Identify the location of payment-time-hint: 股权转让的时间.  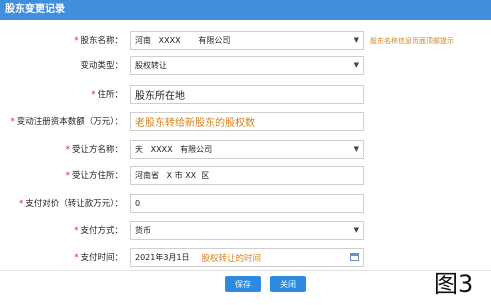
(231, 258).